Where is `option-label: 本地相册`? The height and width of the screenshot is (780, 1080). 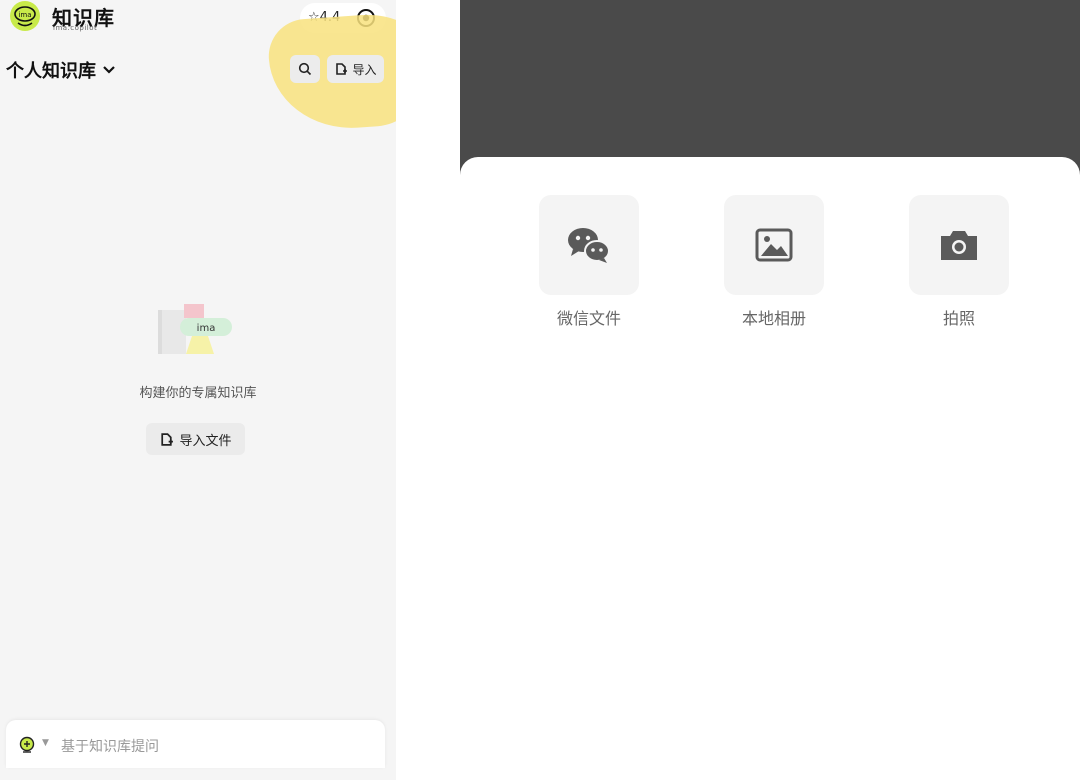
option-label: 本地相册 is located at coordinates (773, 318).